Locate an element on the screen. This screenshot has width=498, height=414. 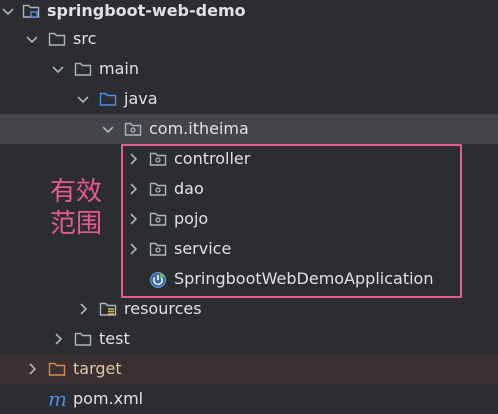
tree-row-test: test is located at coordinates (249, 339).